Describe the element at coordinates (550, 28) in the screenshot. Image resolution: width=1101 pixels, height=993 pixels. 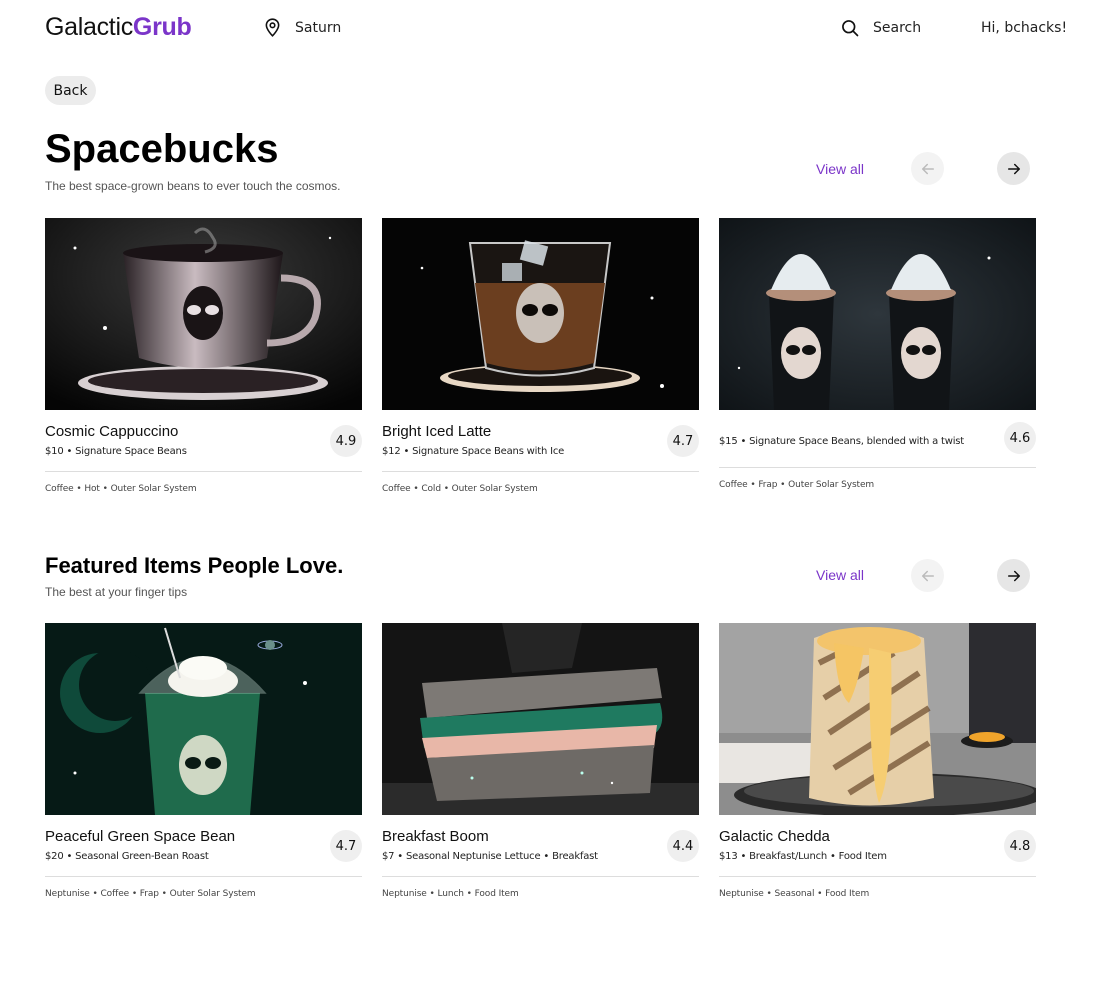
I see `top-nav: GalacticGrub Saturn Search Hi, bchacks!` at that location.